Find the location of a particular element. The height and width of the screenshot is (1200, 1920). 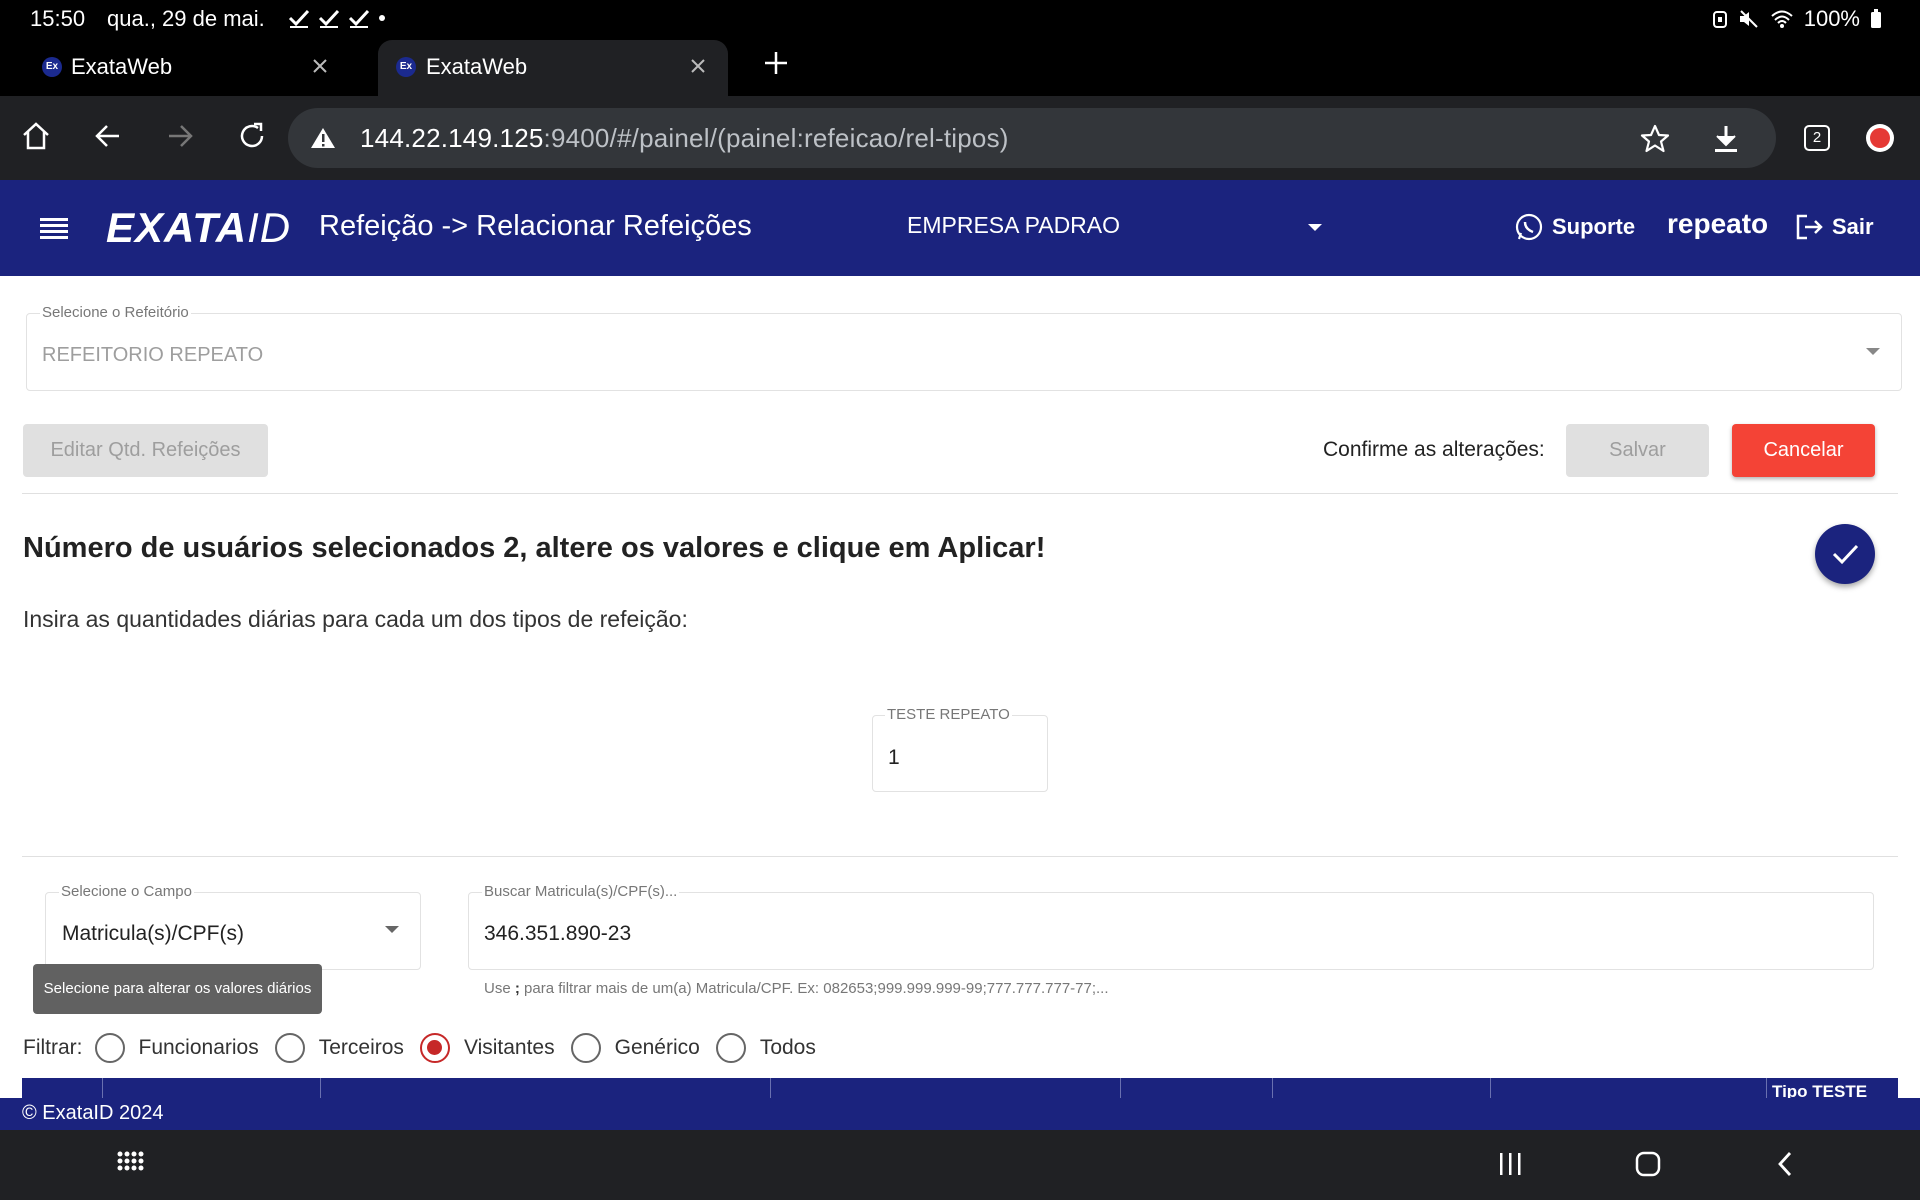

support-label: Suporte is located at coordinates (1594, 226).